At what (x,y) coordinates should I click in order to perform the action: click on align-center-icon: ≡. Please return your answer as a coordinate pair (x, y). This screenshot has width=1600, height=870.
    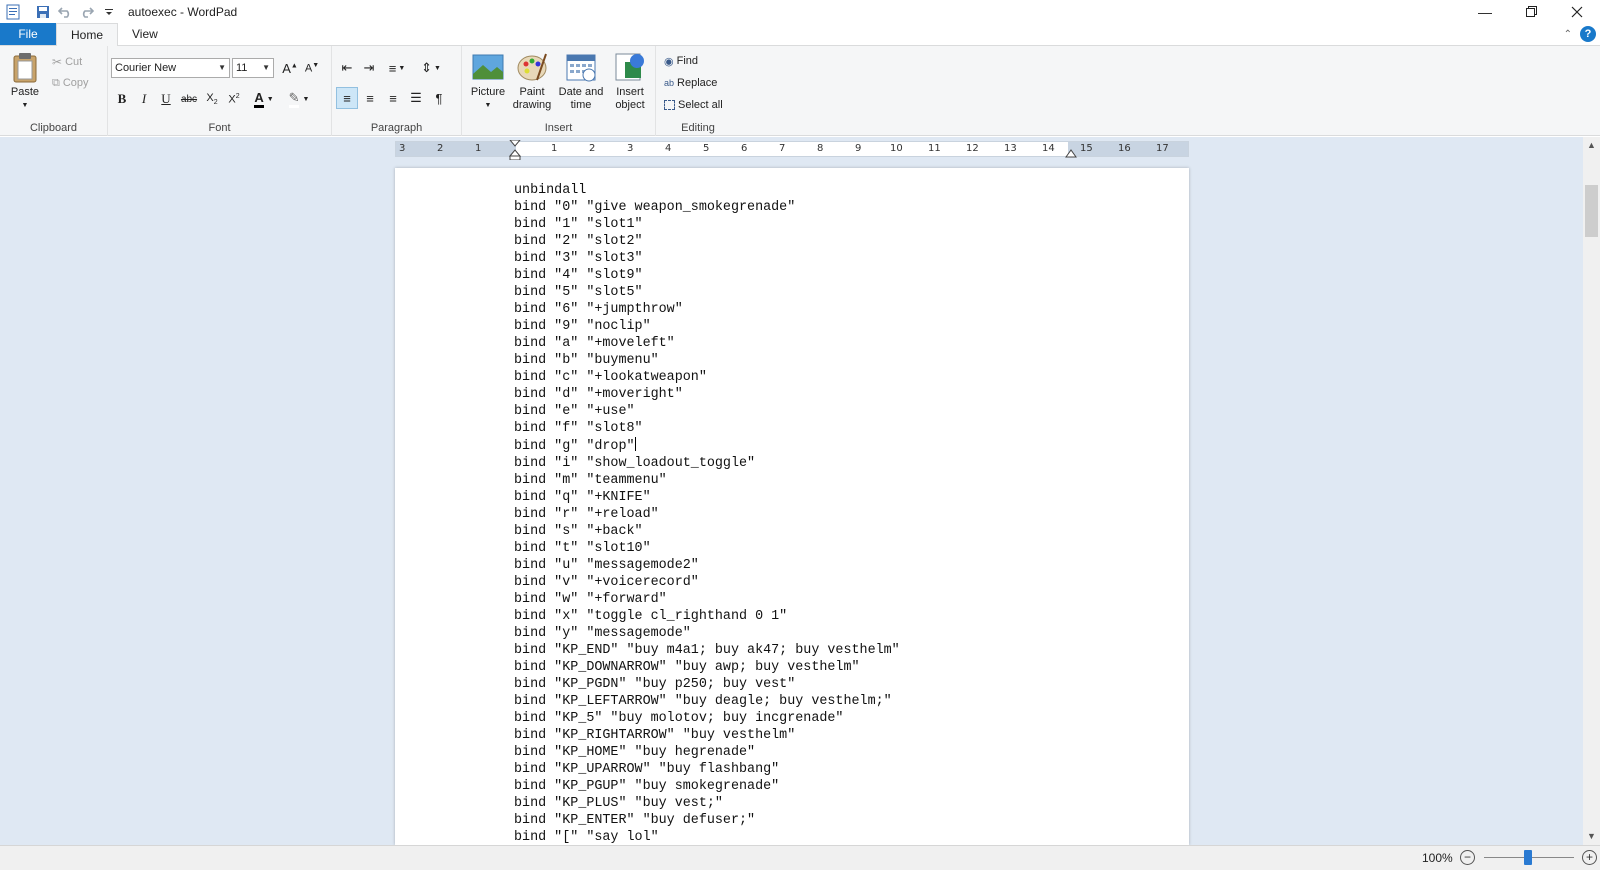
    Looking at the image, I should click on (370, 98).